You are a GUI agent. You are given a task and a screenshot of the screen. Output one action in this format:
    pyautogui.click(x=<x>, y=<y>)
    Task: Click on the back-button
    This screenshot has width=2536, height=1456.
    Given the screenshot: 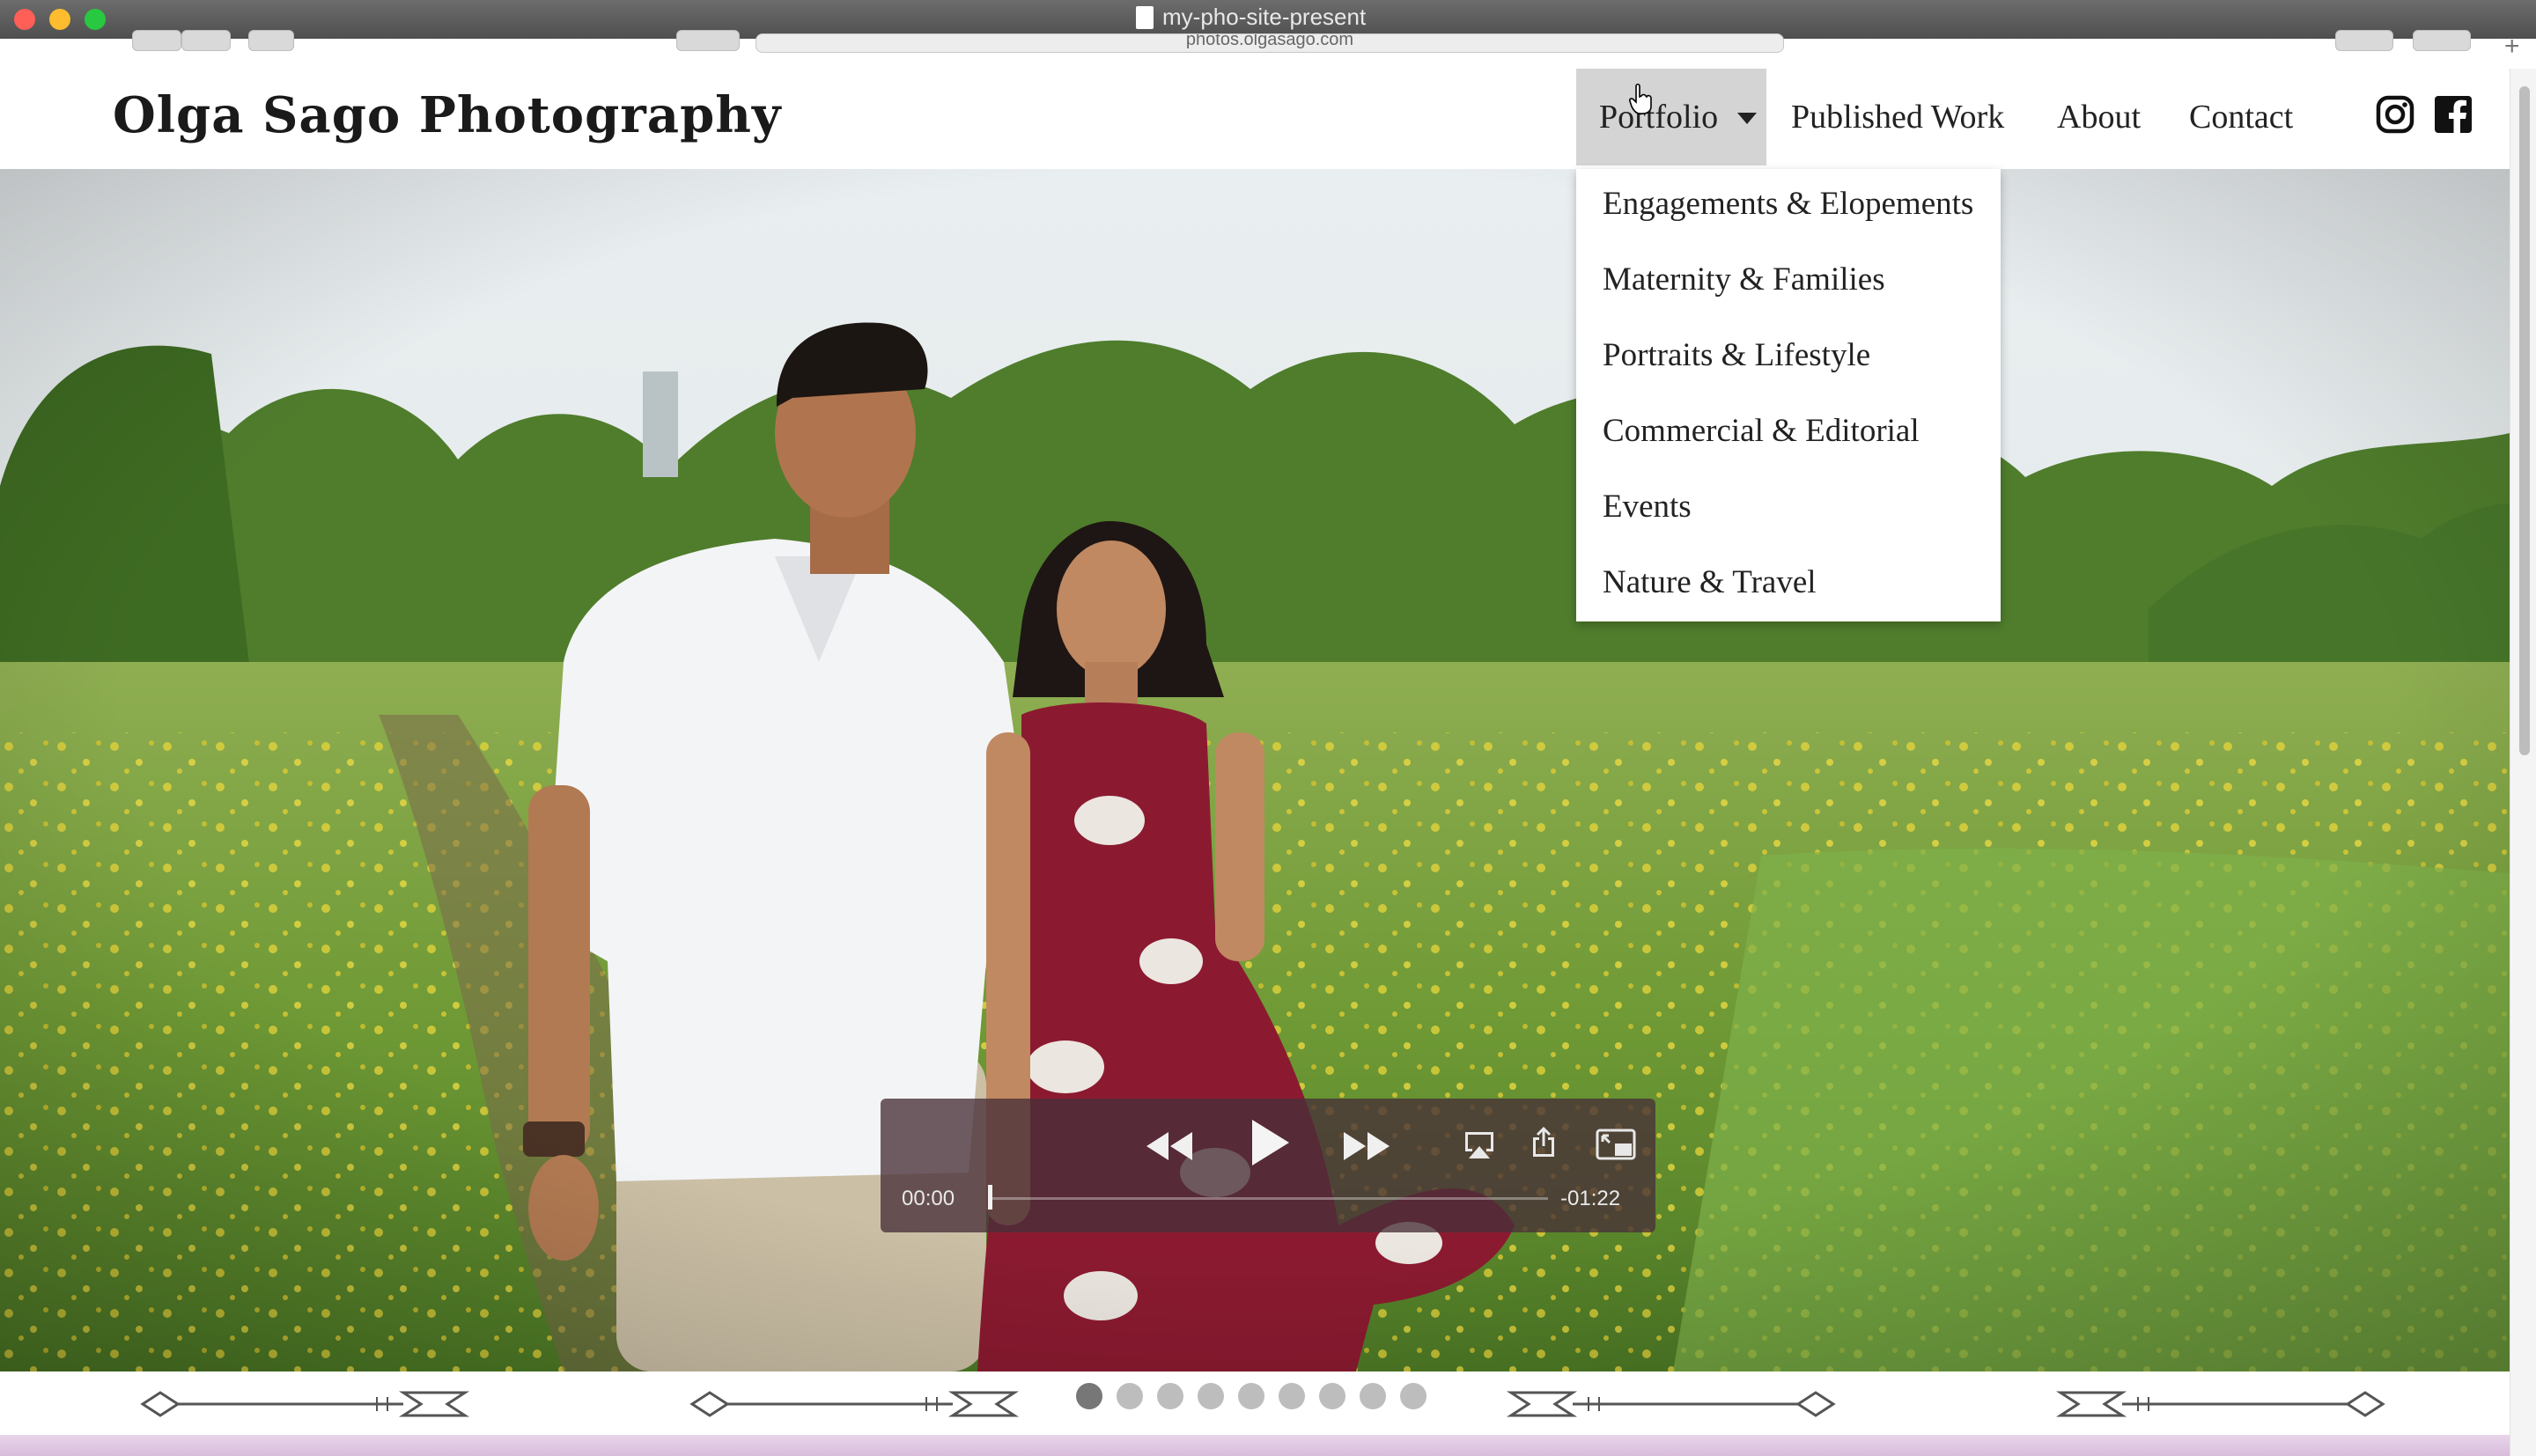 What is the action you would take?
    pyautogui.click(x=156, y=40)
    